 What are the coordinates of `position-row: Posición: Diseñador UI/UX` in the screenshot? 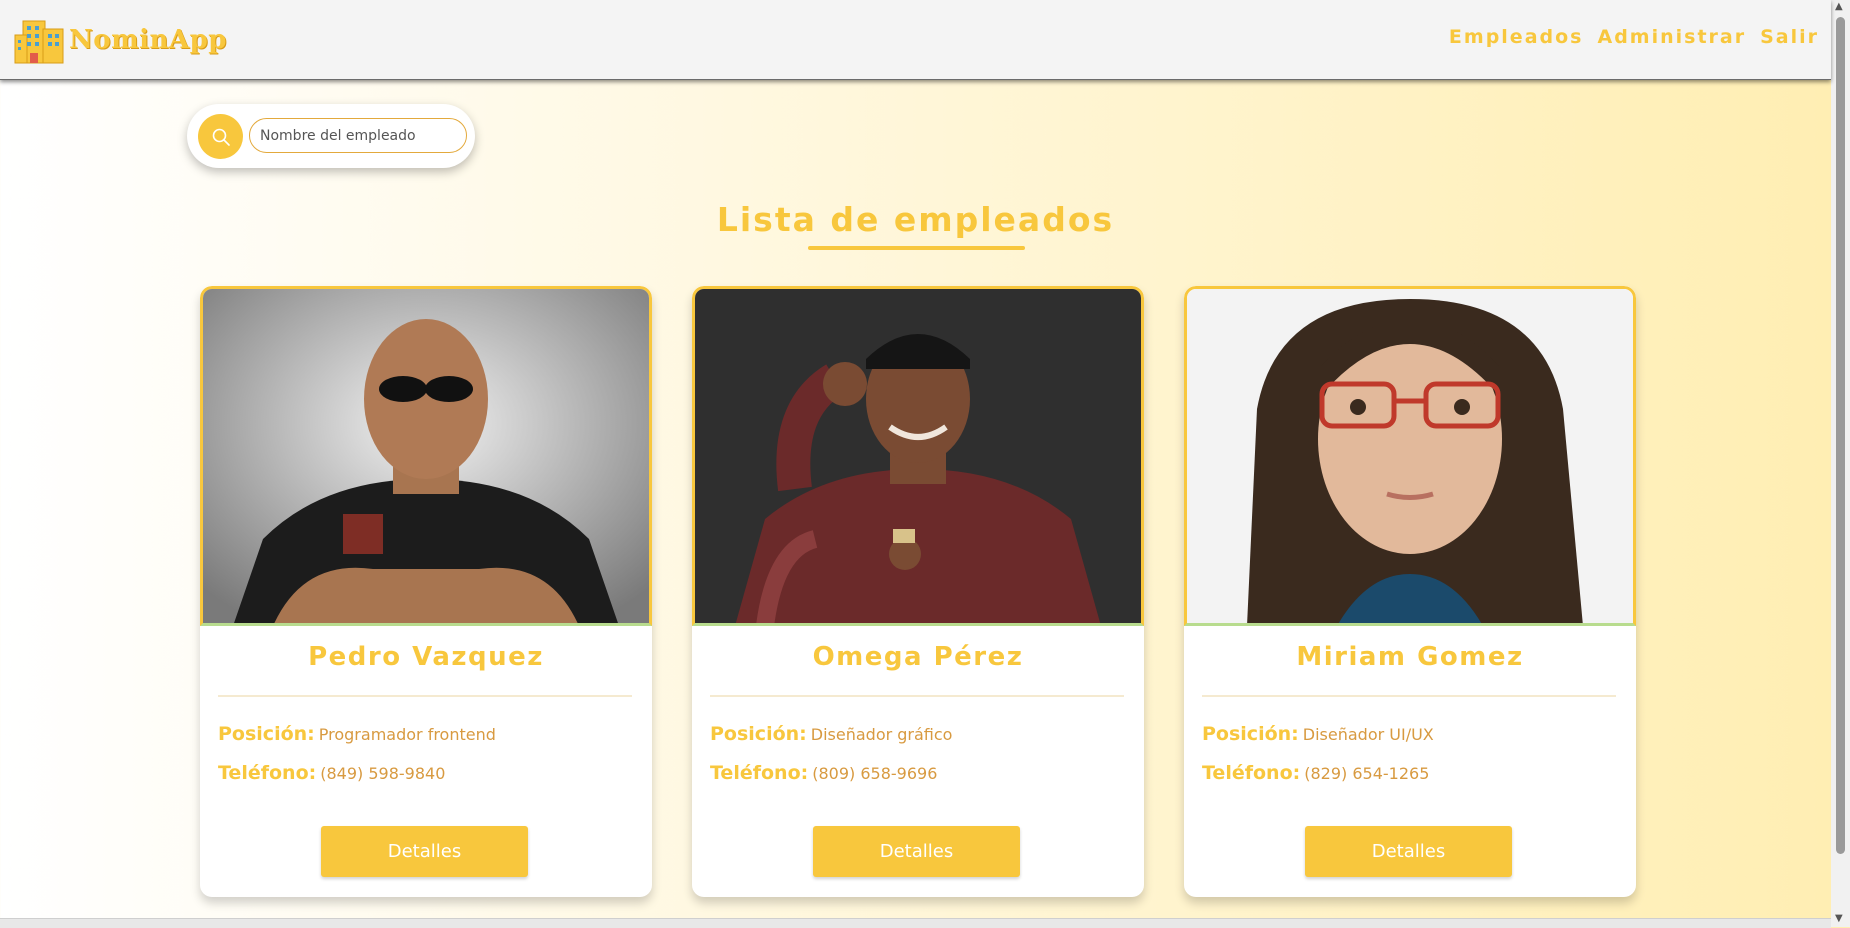 It's located at (1318, 734).